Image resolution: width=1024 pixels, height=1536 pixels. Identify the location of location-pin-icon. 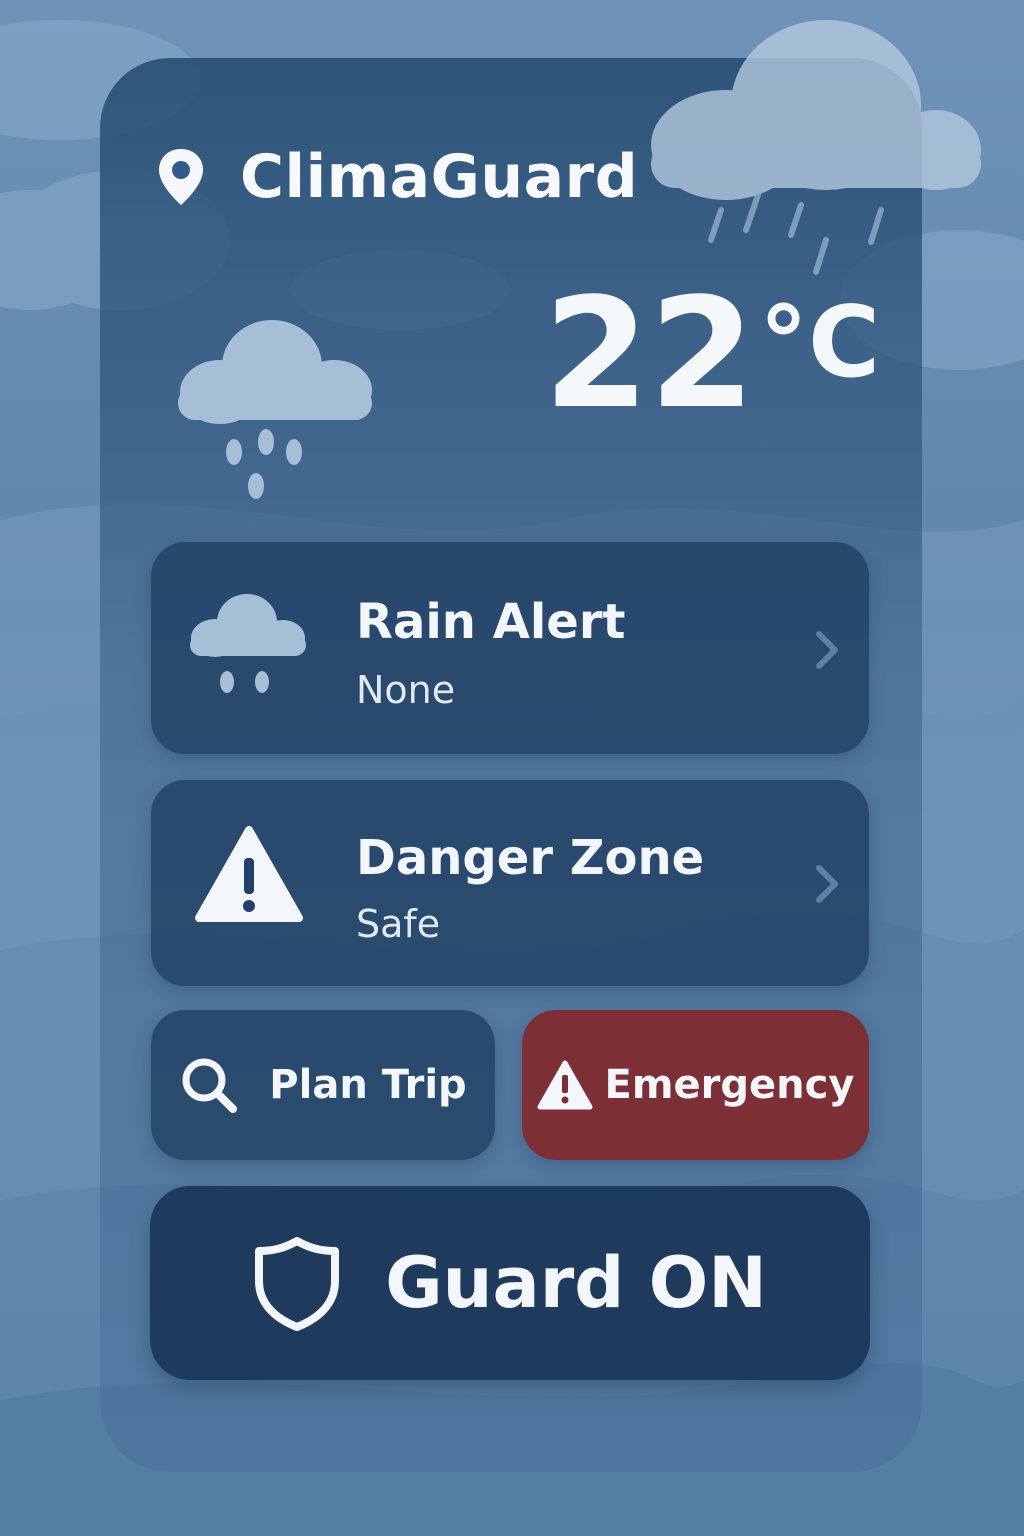
(181, 177).